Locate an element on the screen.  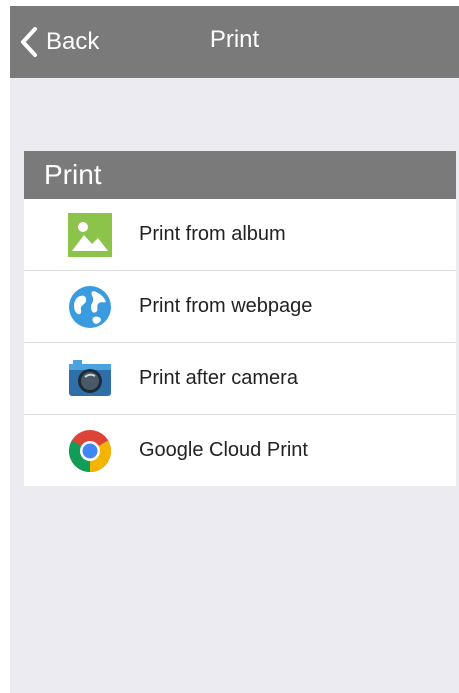
google-cloud-print-item: Google Cloud Print is located at coordinates (240, 450).